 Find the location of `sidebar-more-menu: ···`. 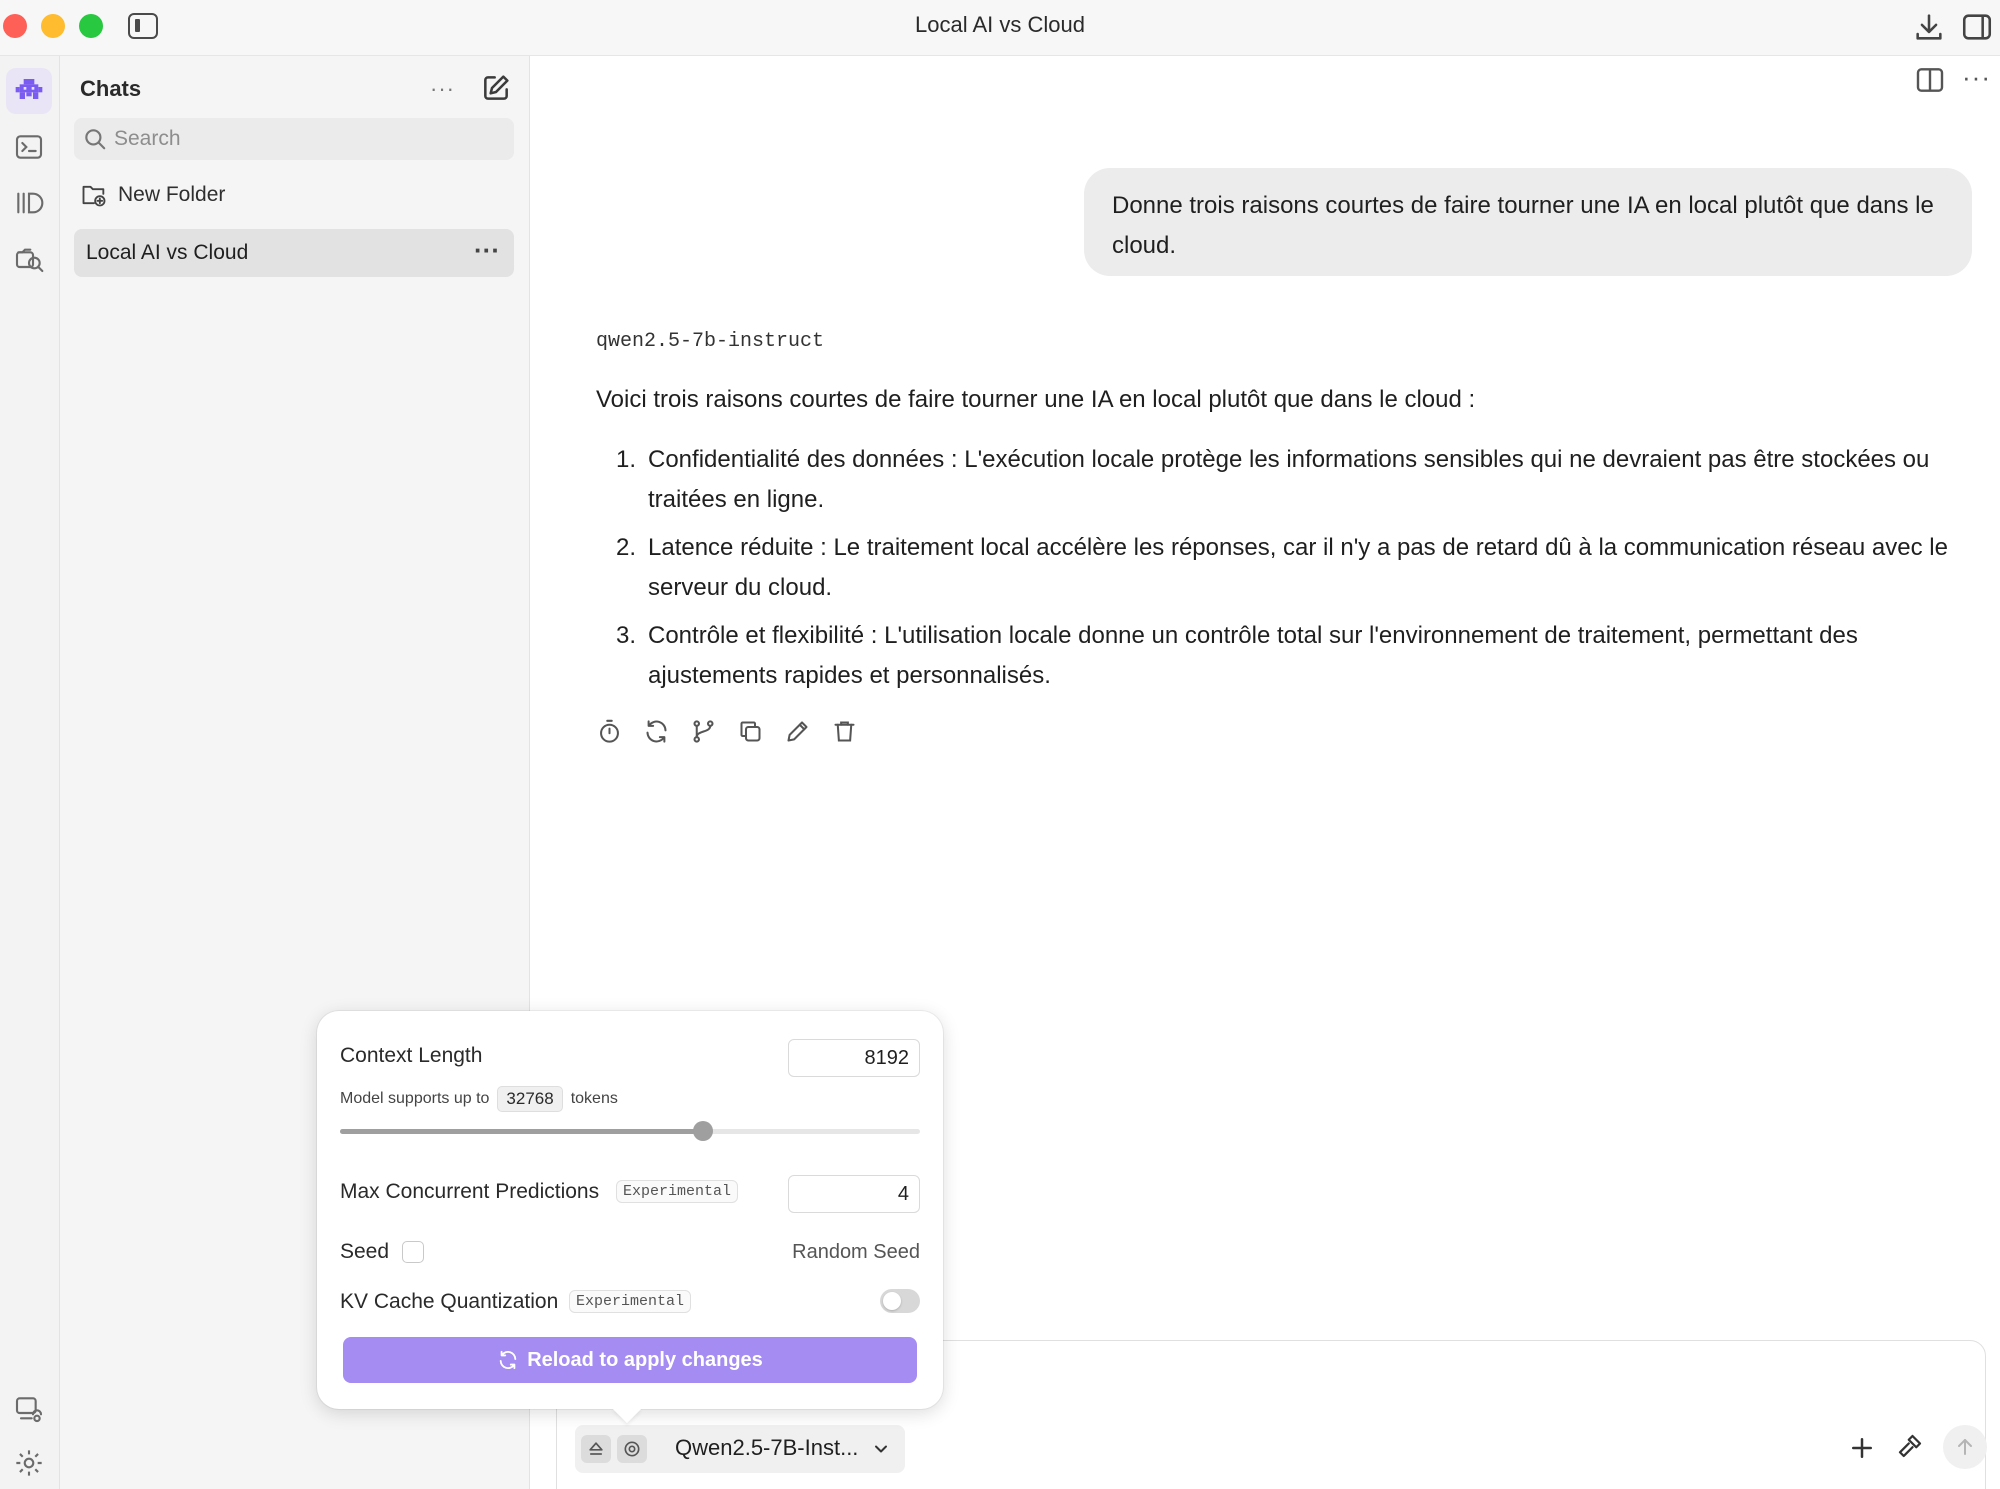

sidebar-more-menu: ··· is located at coordinates (442, 89).